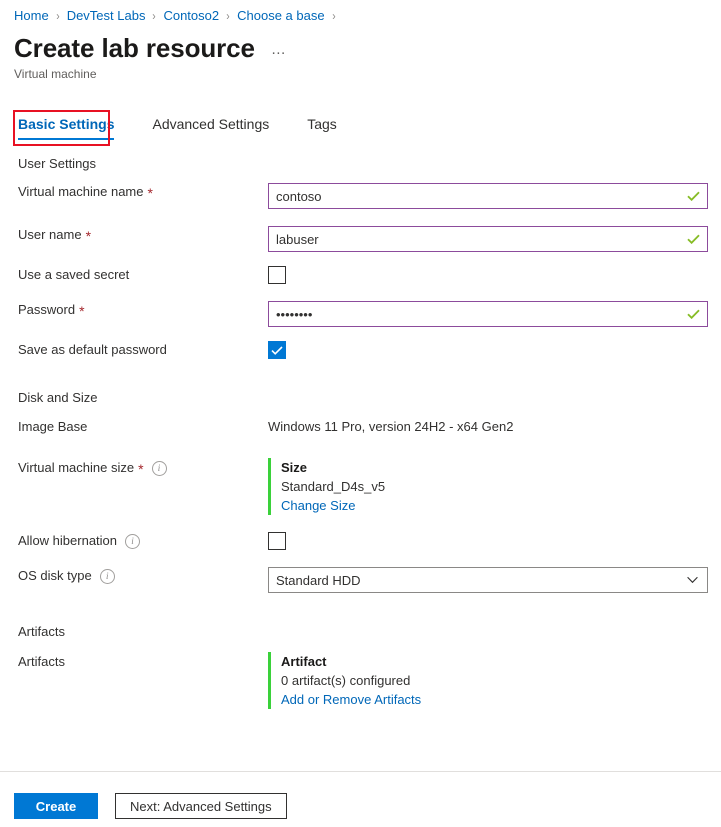 The width and height of the screenshot is (721, 827). What do you see at coordinates (322, 127) in the screenshot?
I see `tab-tags: Tags` at bounding box center [322, 127].